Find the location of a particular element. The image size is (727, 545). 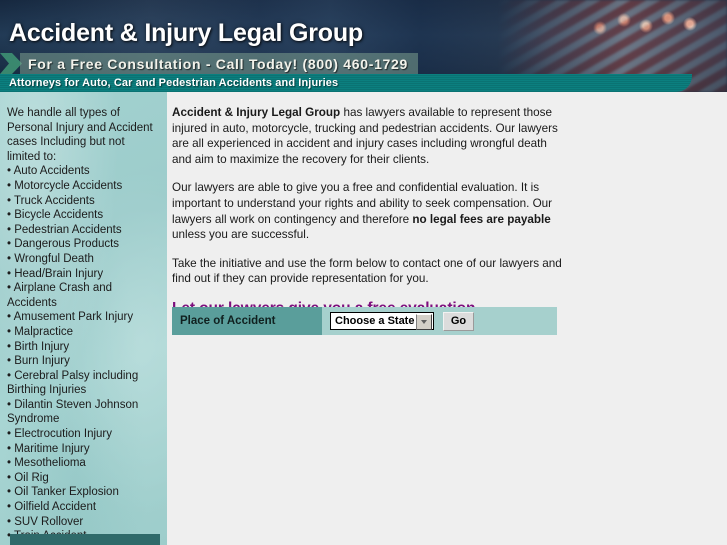

form-controls: Choose a State Go is located at coordinates (439, 321).